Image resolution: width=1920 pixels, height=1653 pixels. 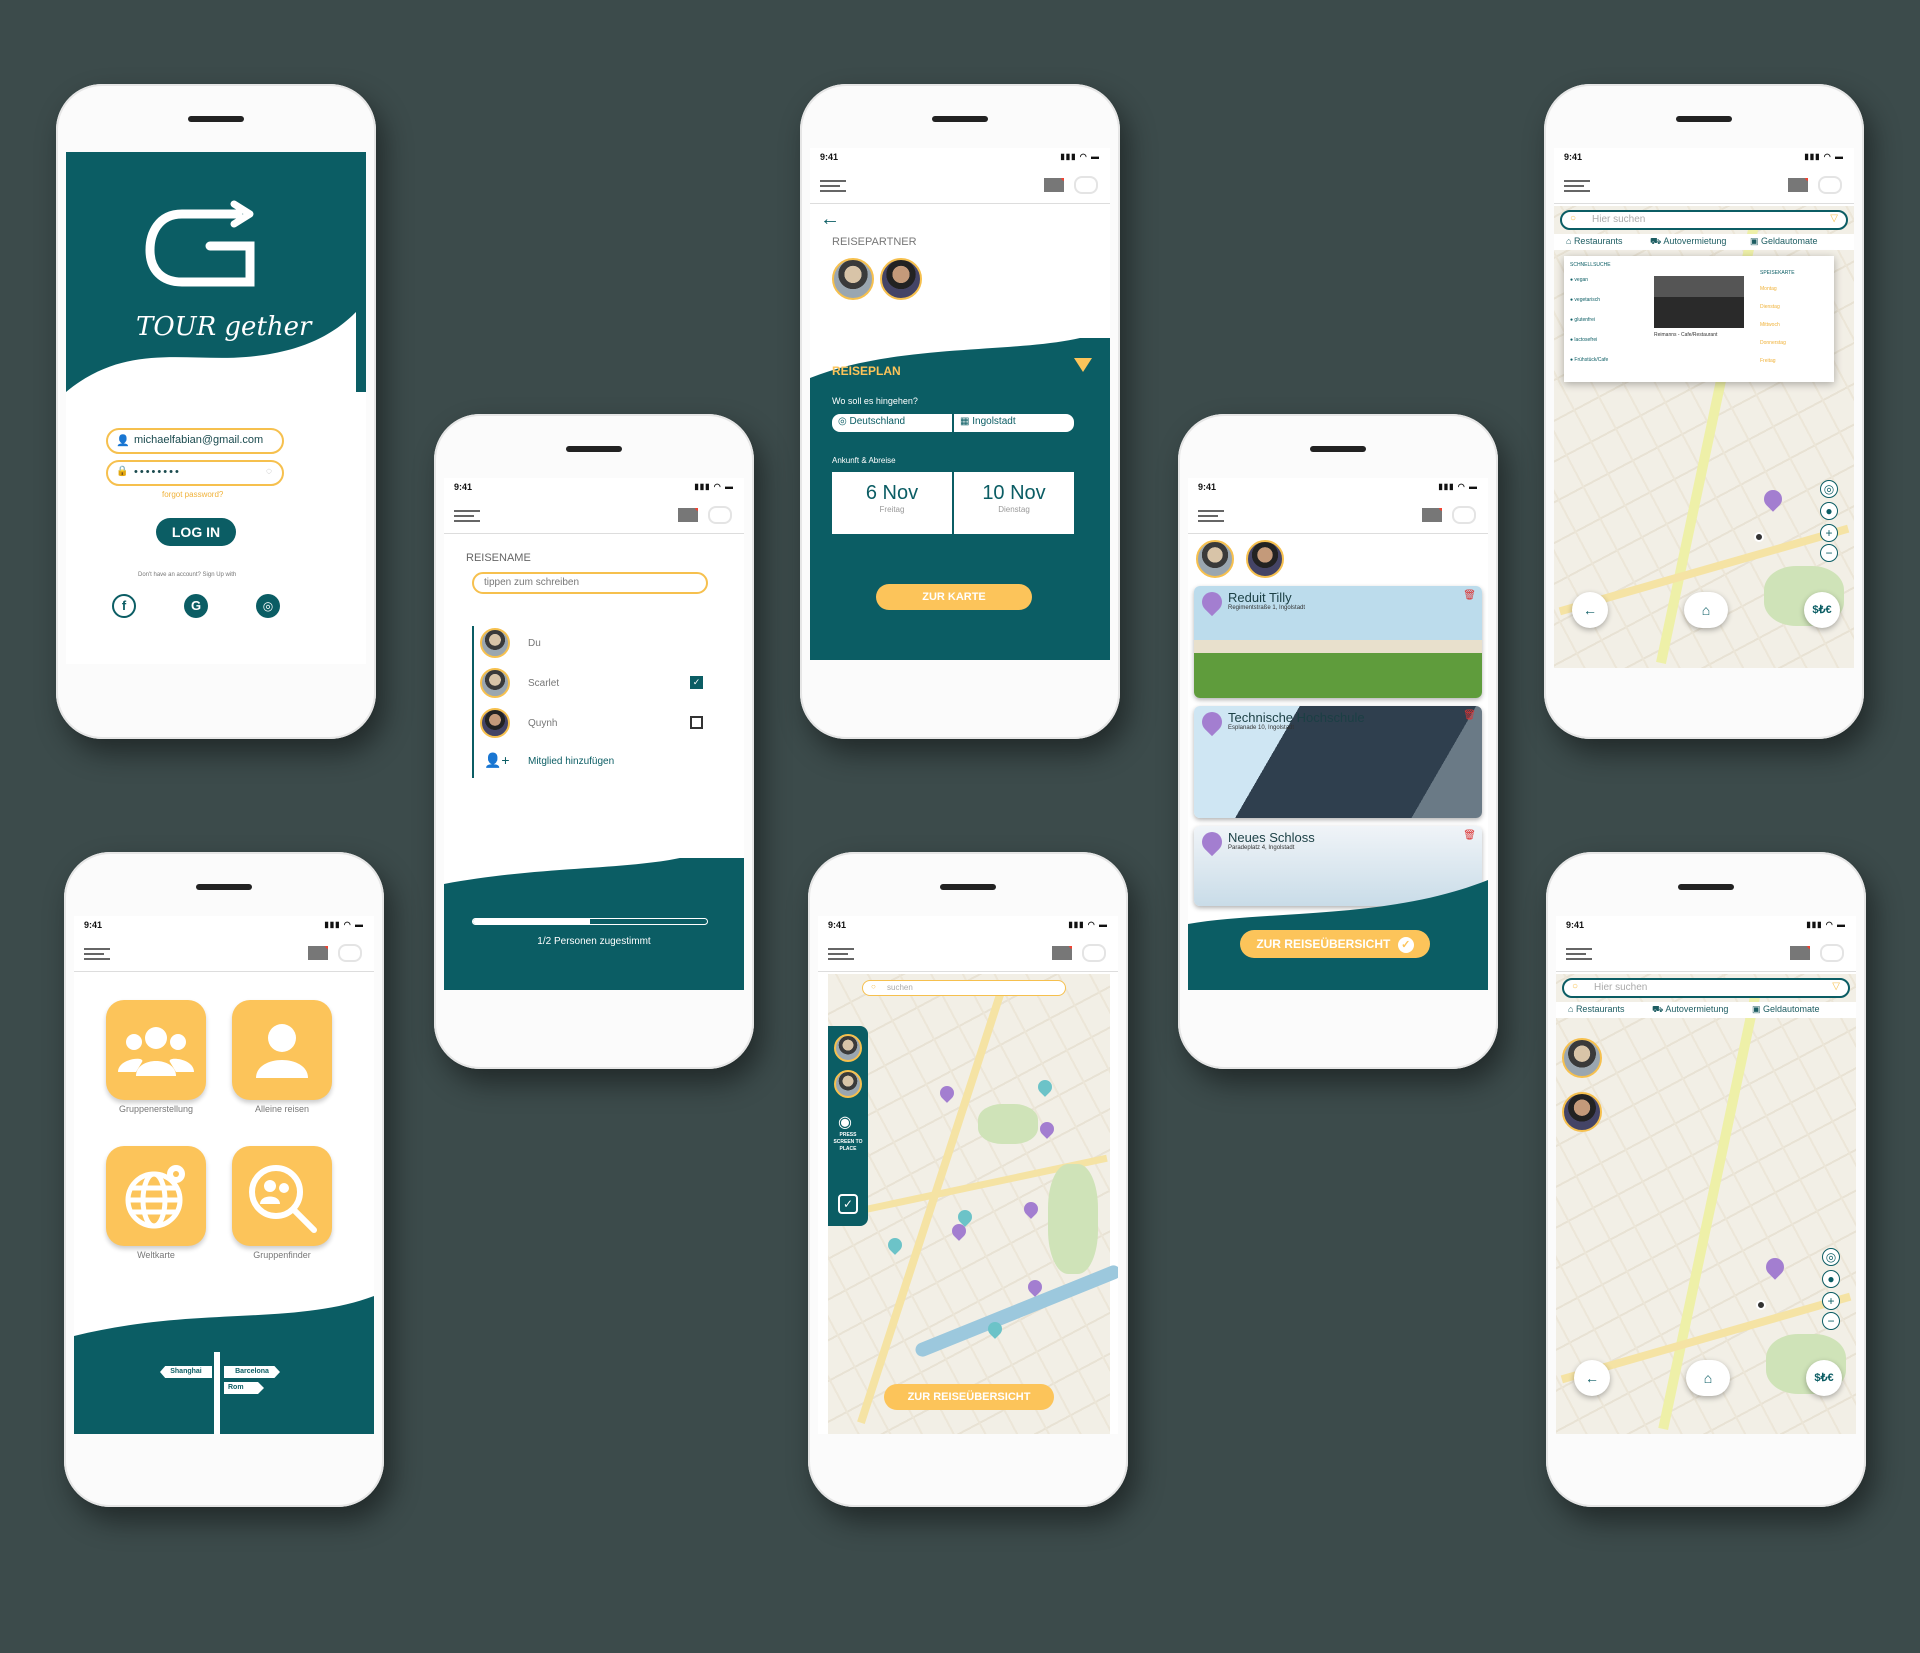 What do you see at coordinates (1014, 423) in the screenshot?
I see `city-select: ▦ Ingolstadt` at bounding box center [1014, 423].